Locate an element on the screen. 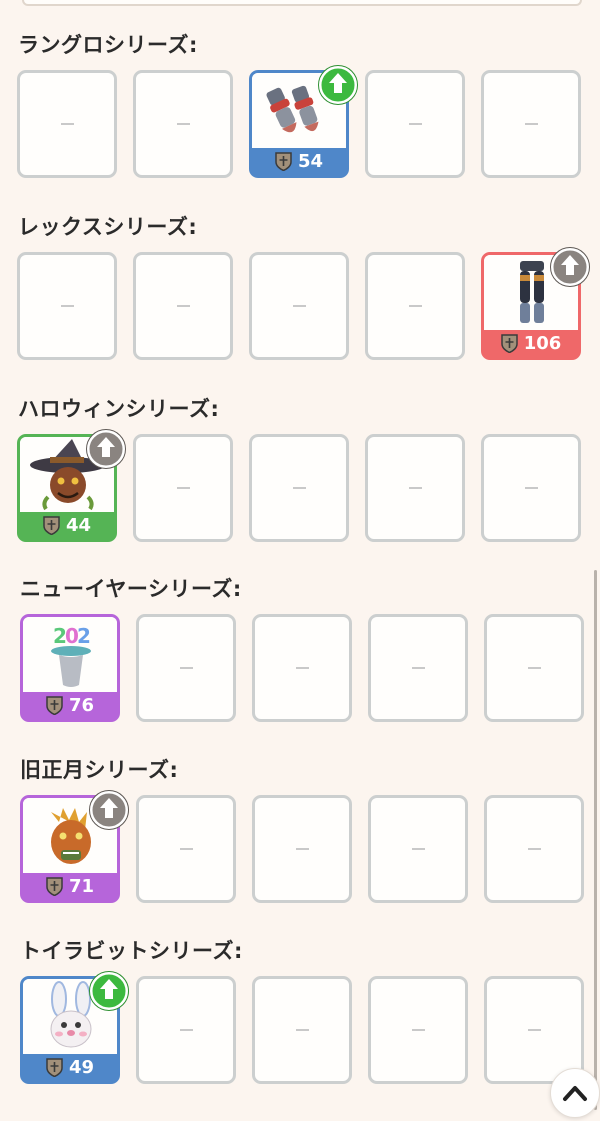  item-slot: 49 is located at coordinates (74, 1027).